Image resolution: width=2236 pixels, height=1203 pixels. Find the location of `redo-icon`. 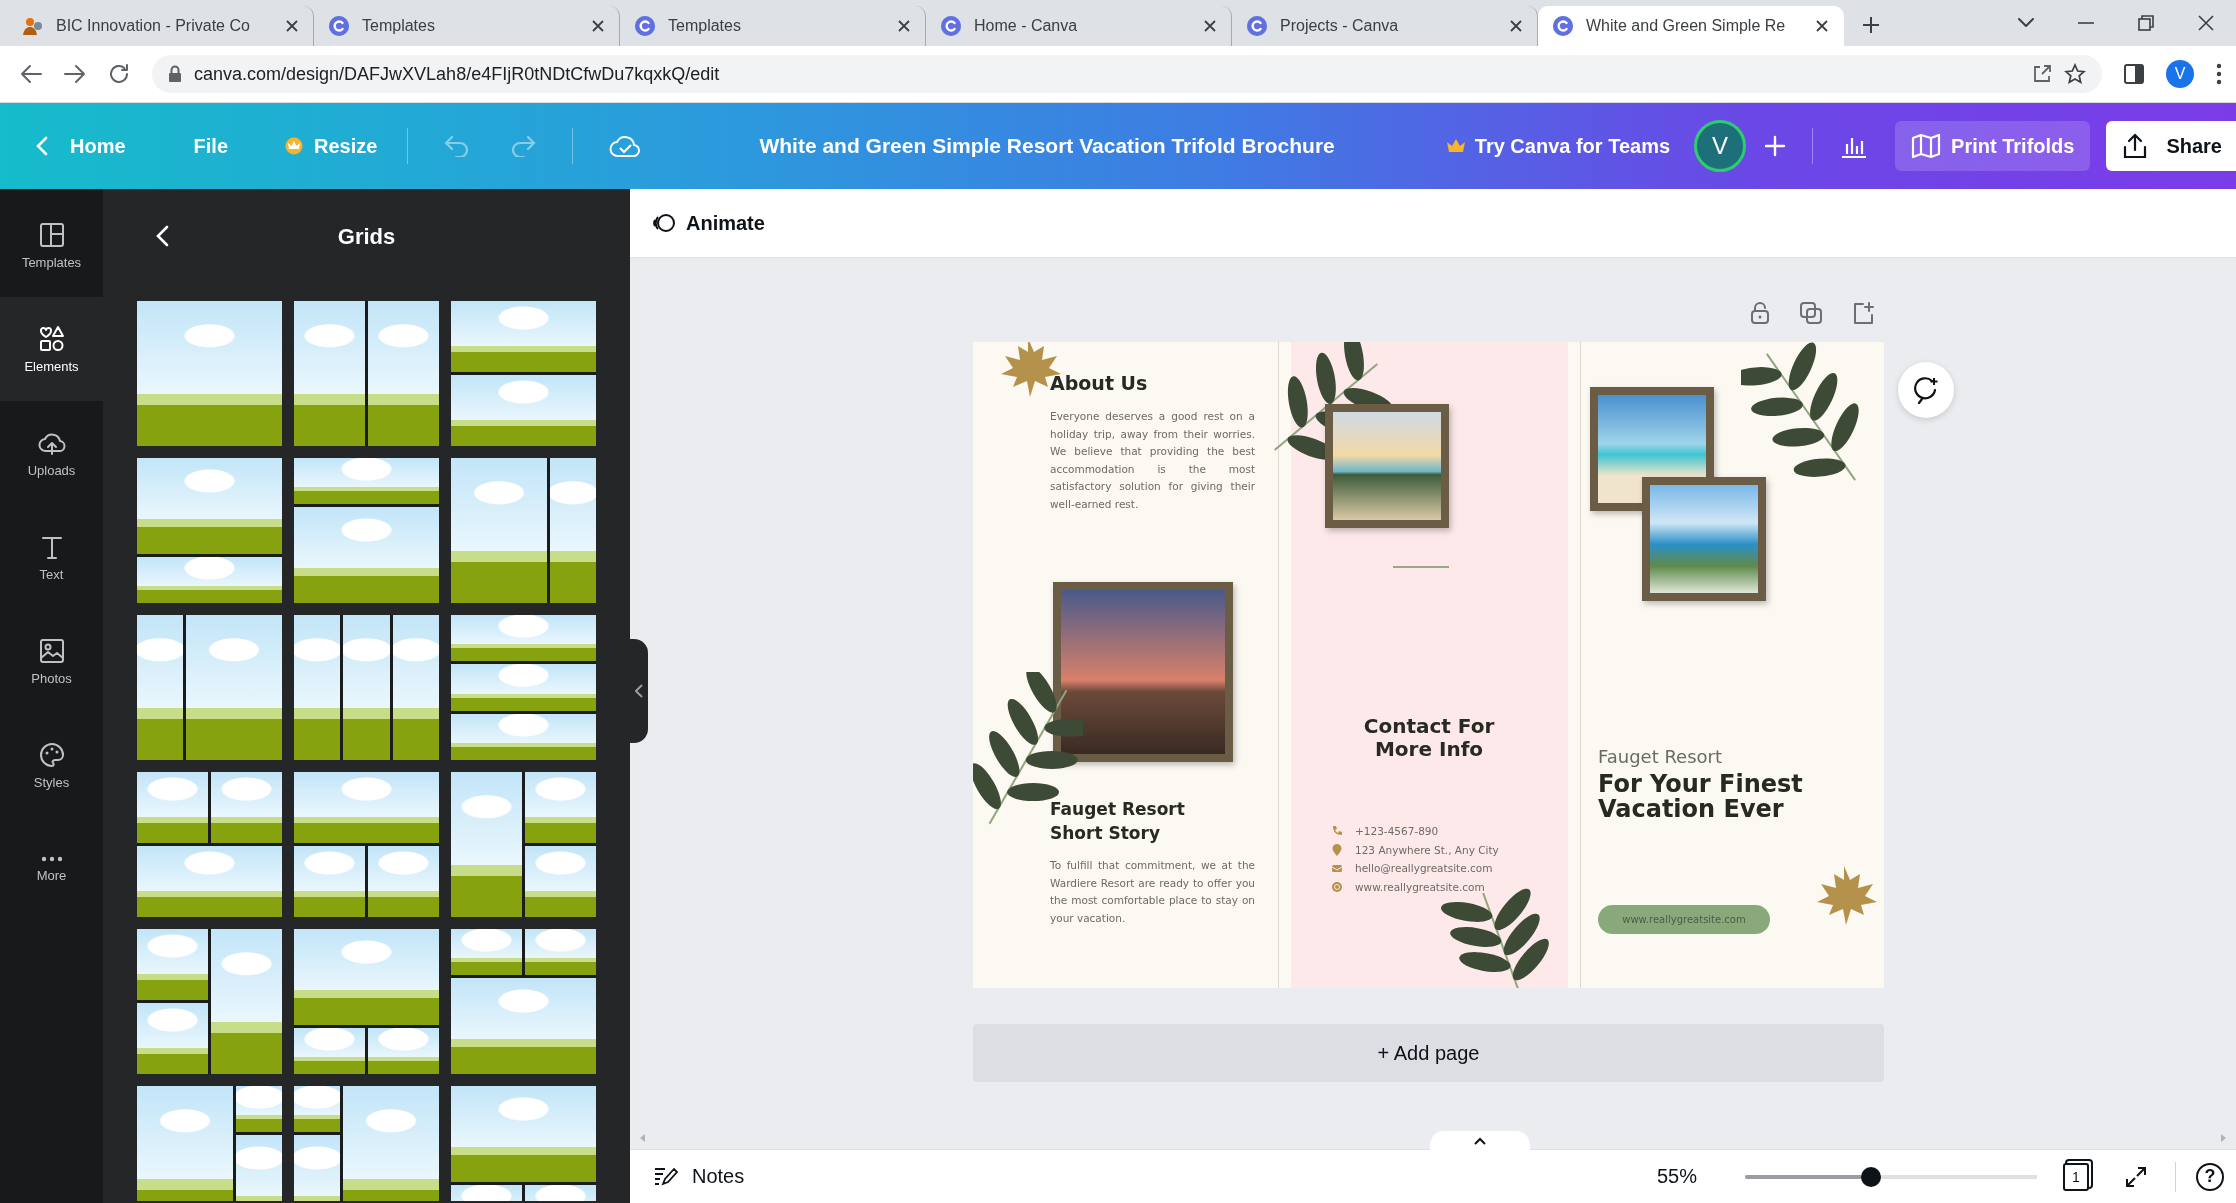

redo-icon is located at coordinates (523, 146).